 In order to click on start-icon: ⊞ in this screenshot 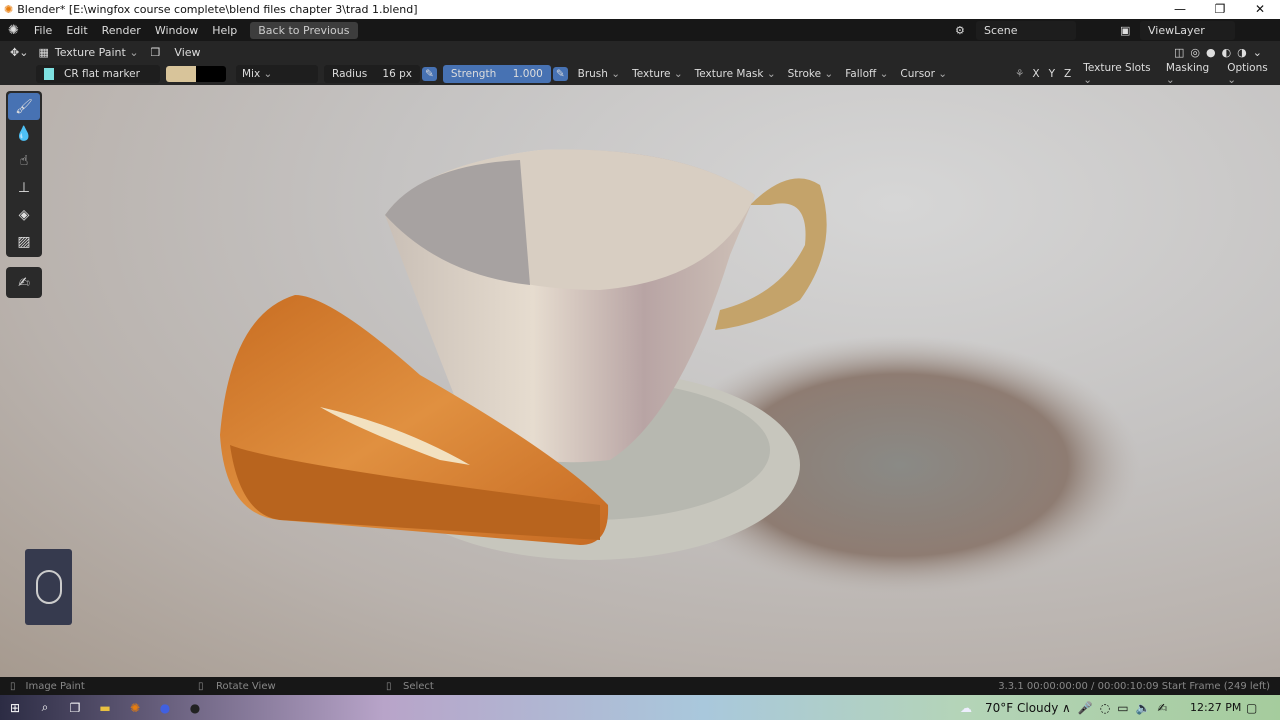, I will do `click(15, 708)`.